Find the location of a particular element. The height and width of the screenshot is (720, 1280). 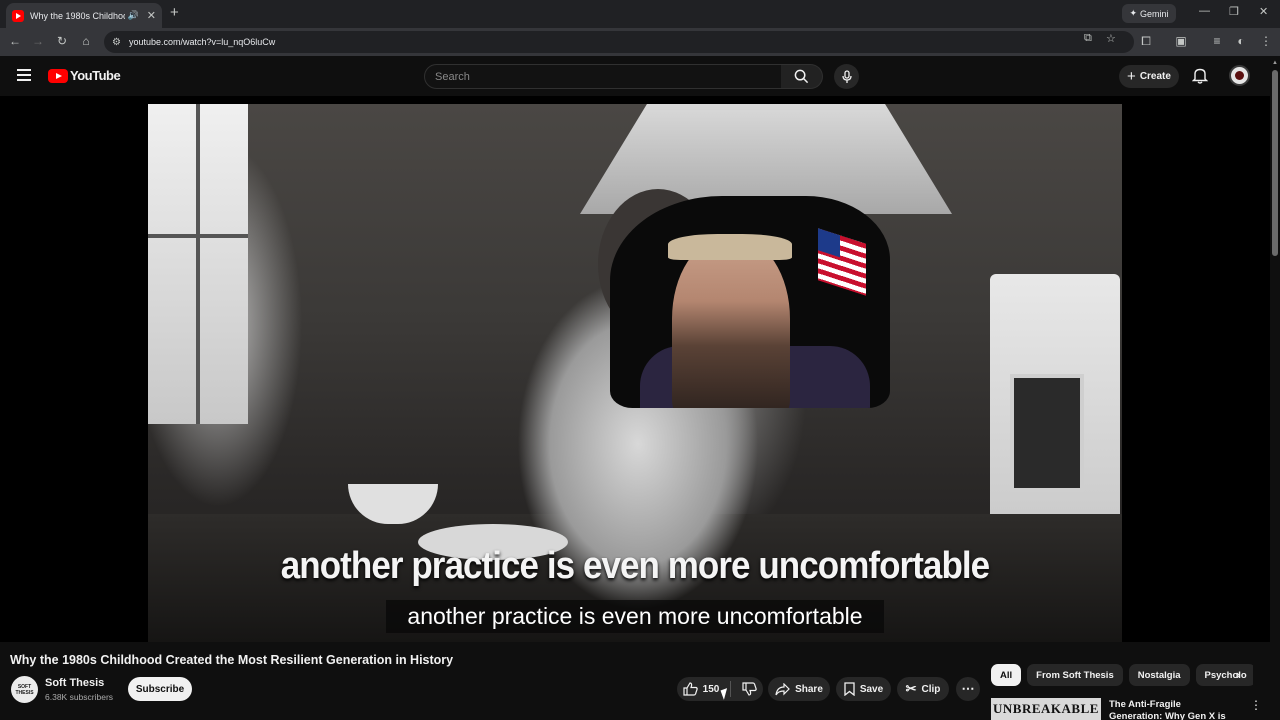

chip-all: All is located at coordinates (1006, 675).